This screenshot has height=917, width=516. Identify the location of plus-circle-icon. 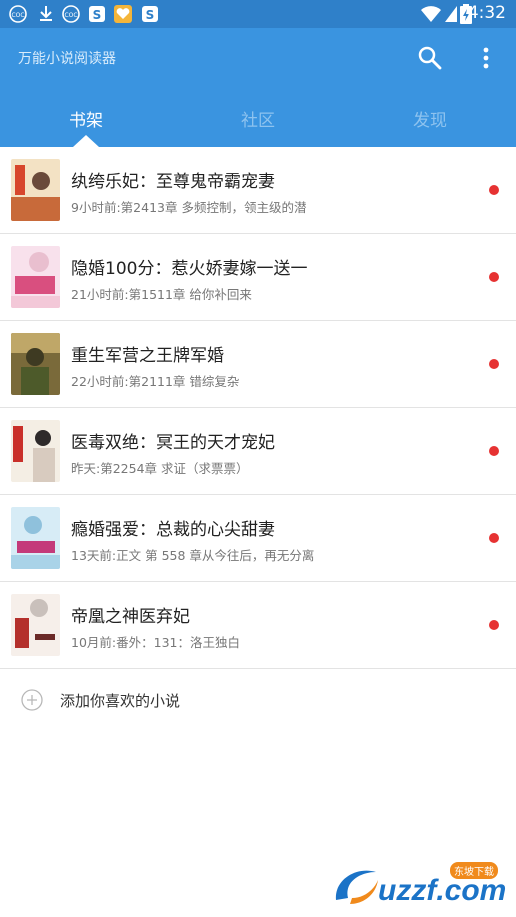
(32, 700).